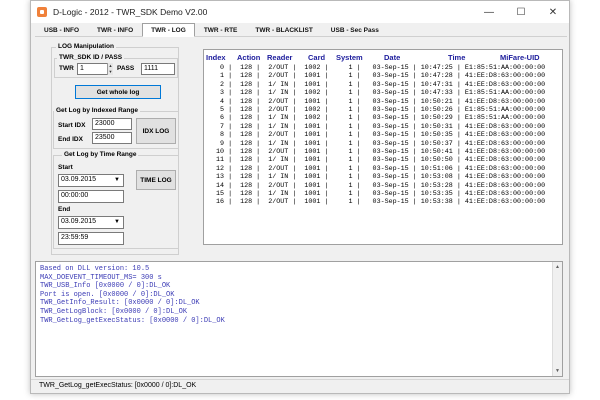 This screenshot has height=400, width=600. Describe the element at coordinates (557, 267) in the screenshot. I see `scroll-up-icon: ▲` at that location.